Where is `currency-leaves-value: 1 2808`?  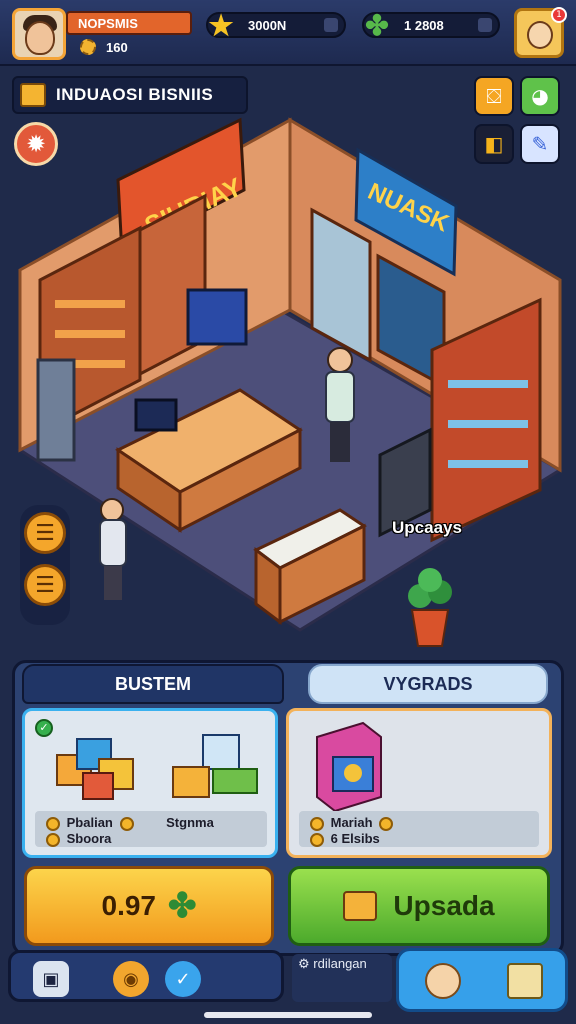
currency-leaves-value: 1 2808 is located at coordinates (424, 25).